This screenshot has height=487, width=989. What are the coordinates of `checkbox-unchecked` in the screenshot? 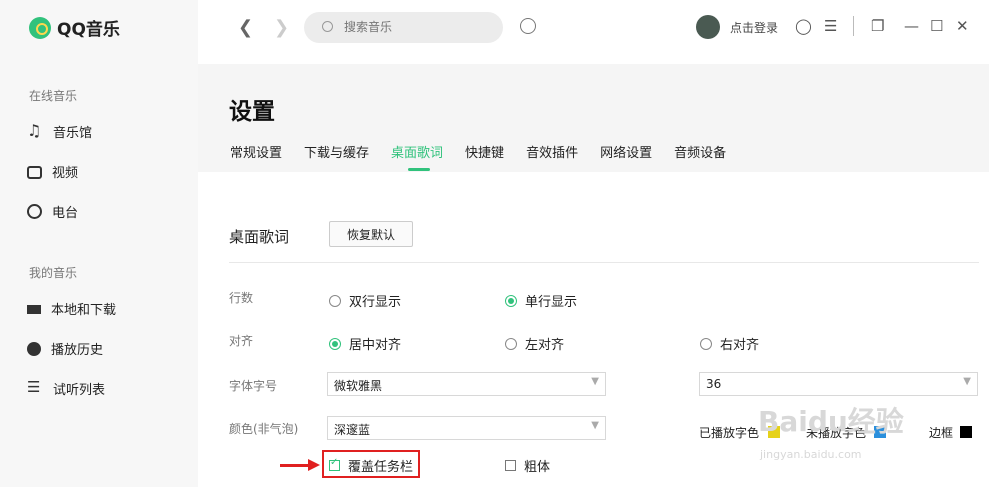 It's located at (510, 465).